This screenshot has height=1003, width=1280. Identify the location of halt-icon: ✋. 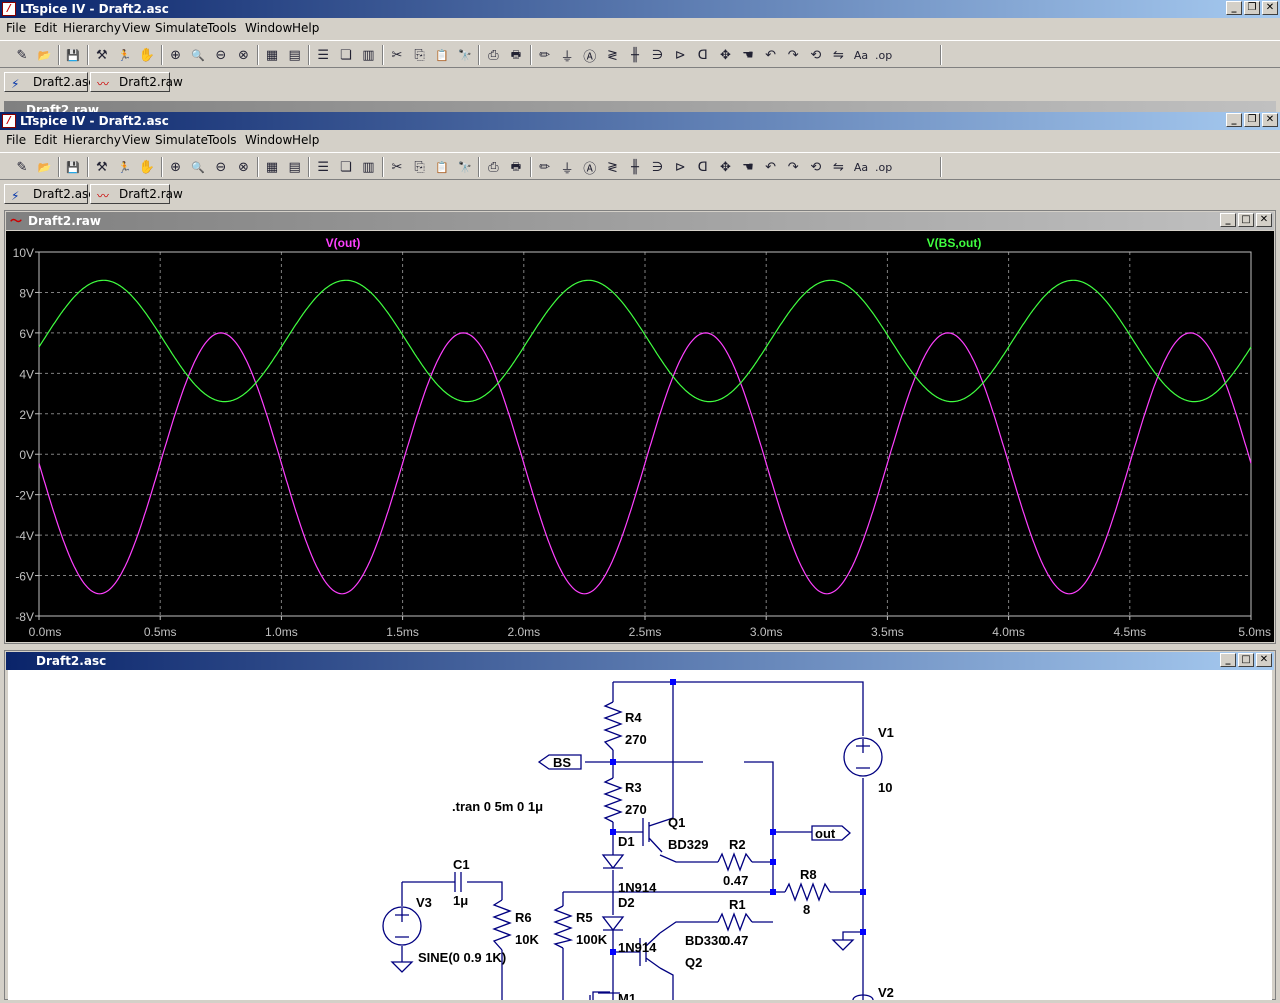
(147, 55).